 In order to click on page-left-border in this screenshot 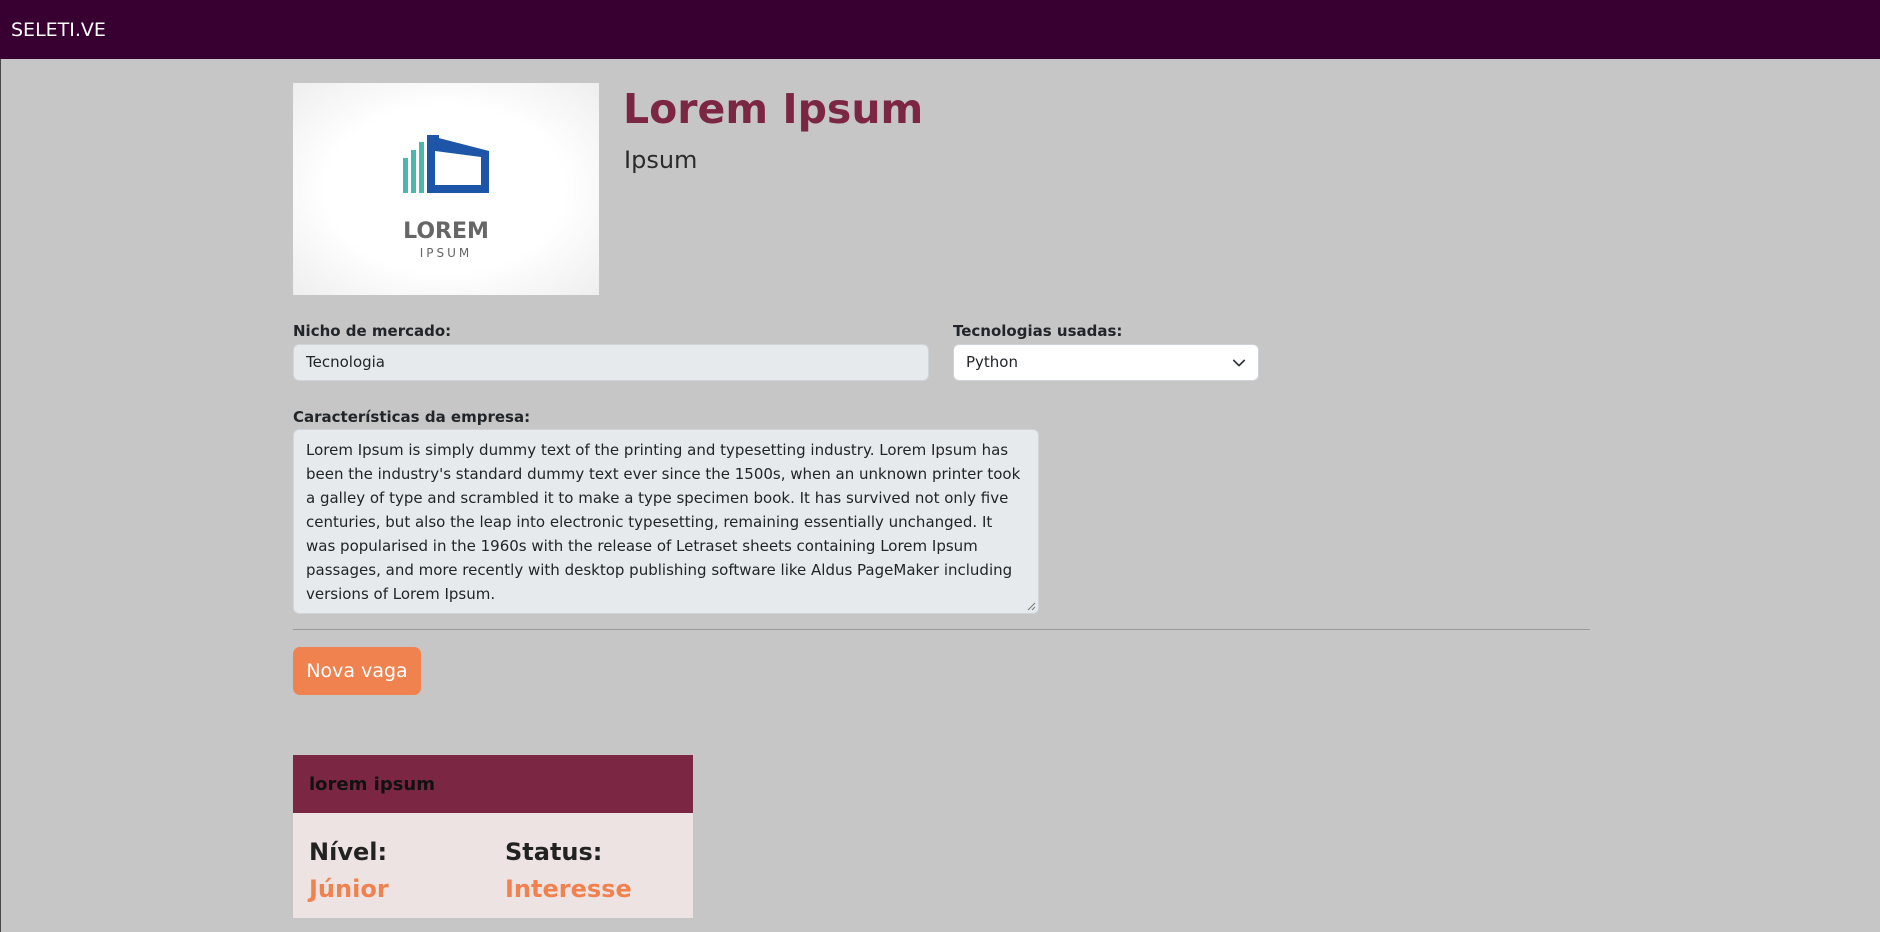, I will do `click(0, 495)`.